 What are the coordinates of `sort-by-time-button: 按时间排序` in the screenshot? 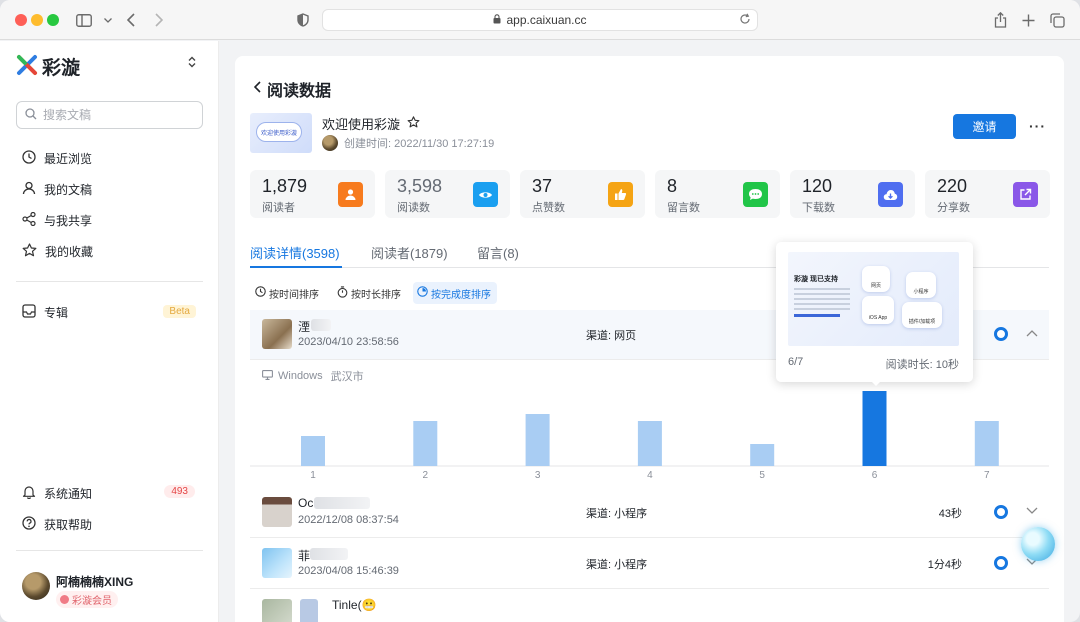 It's located at (288, 293).